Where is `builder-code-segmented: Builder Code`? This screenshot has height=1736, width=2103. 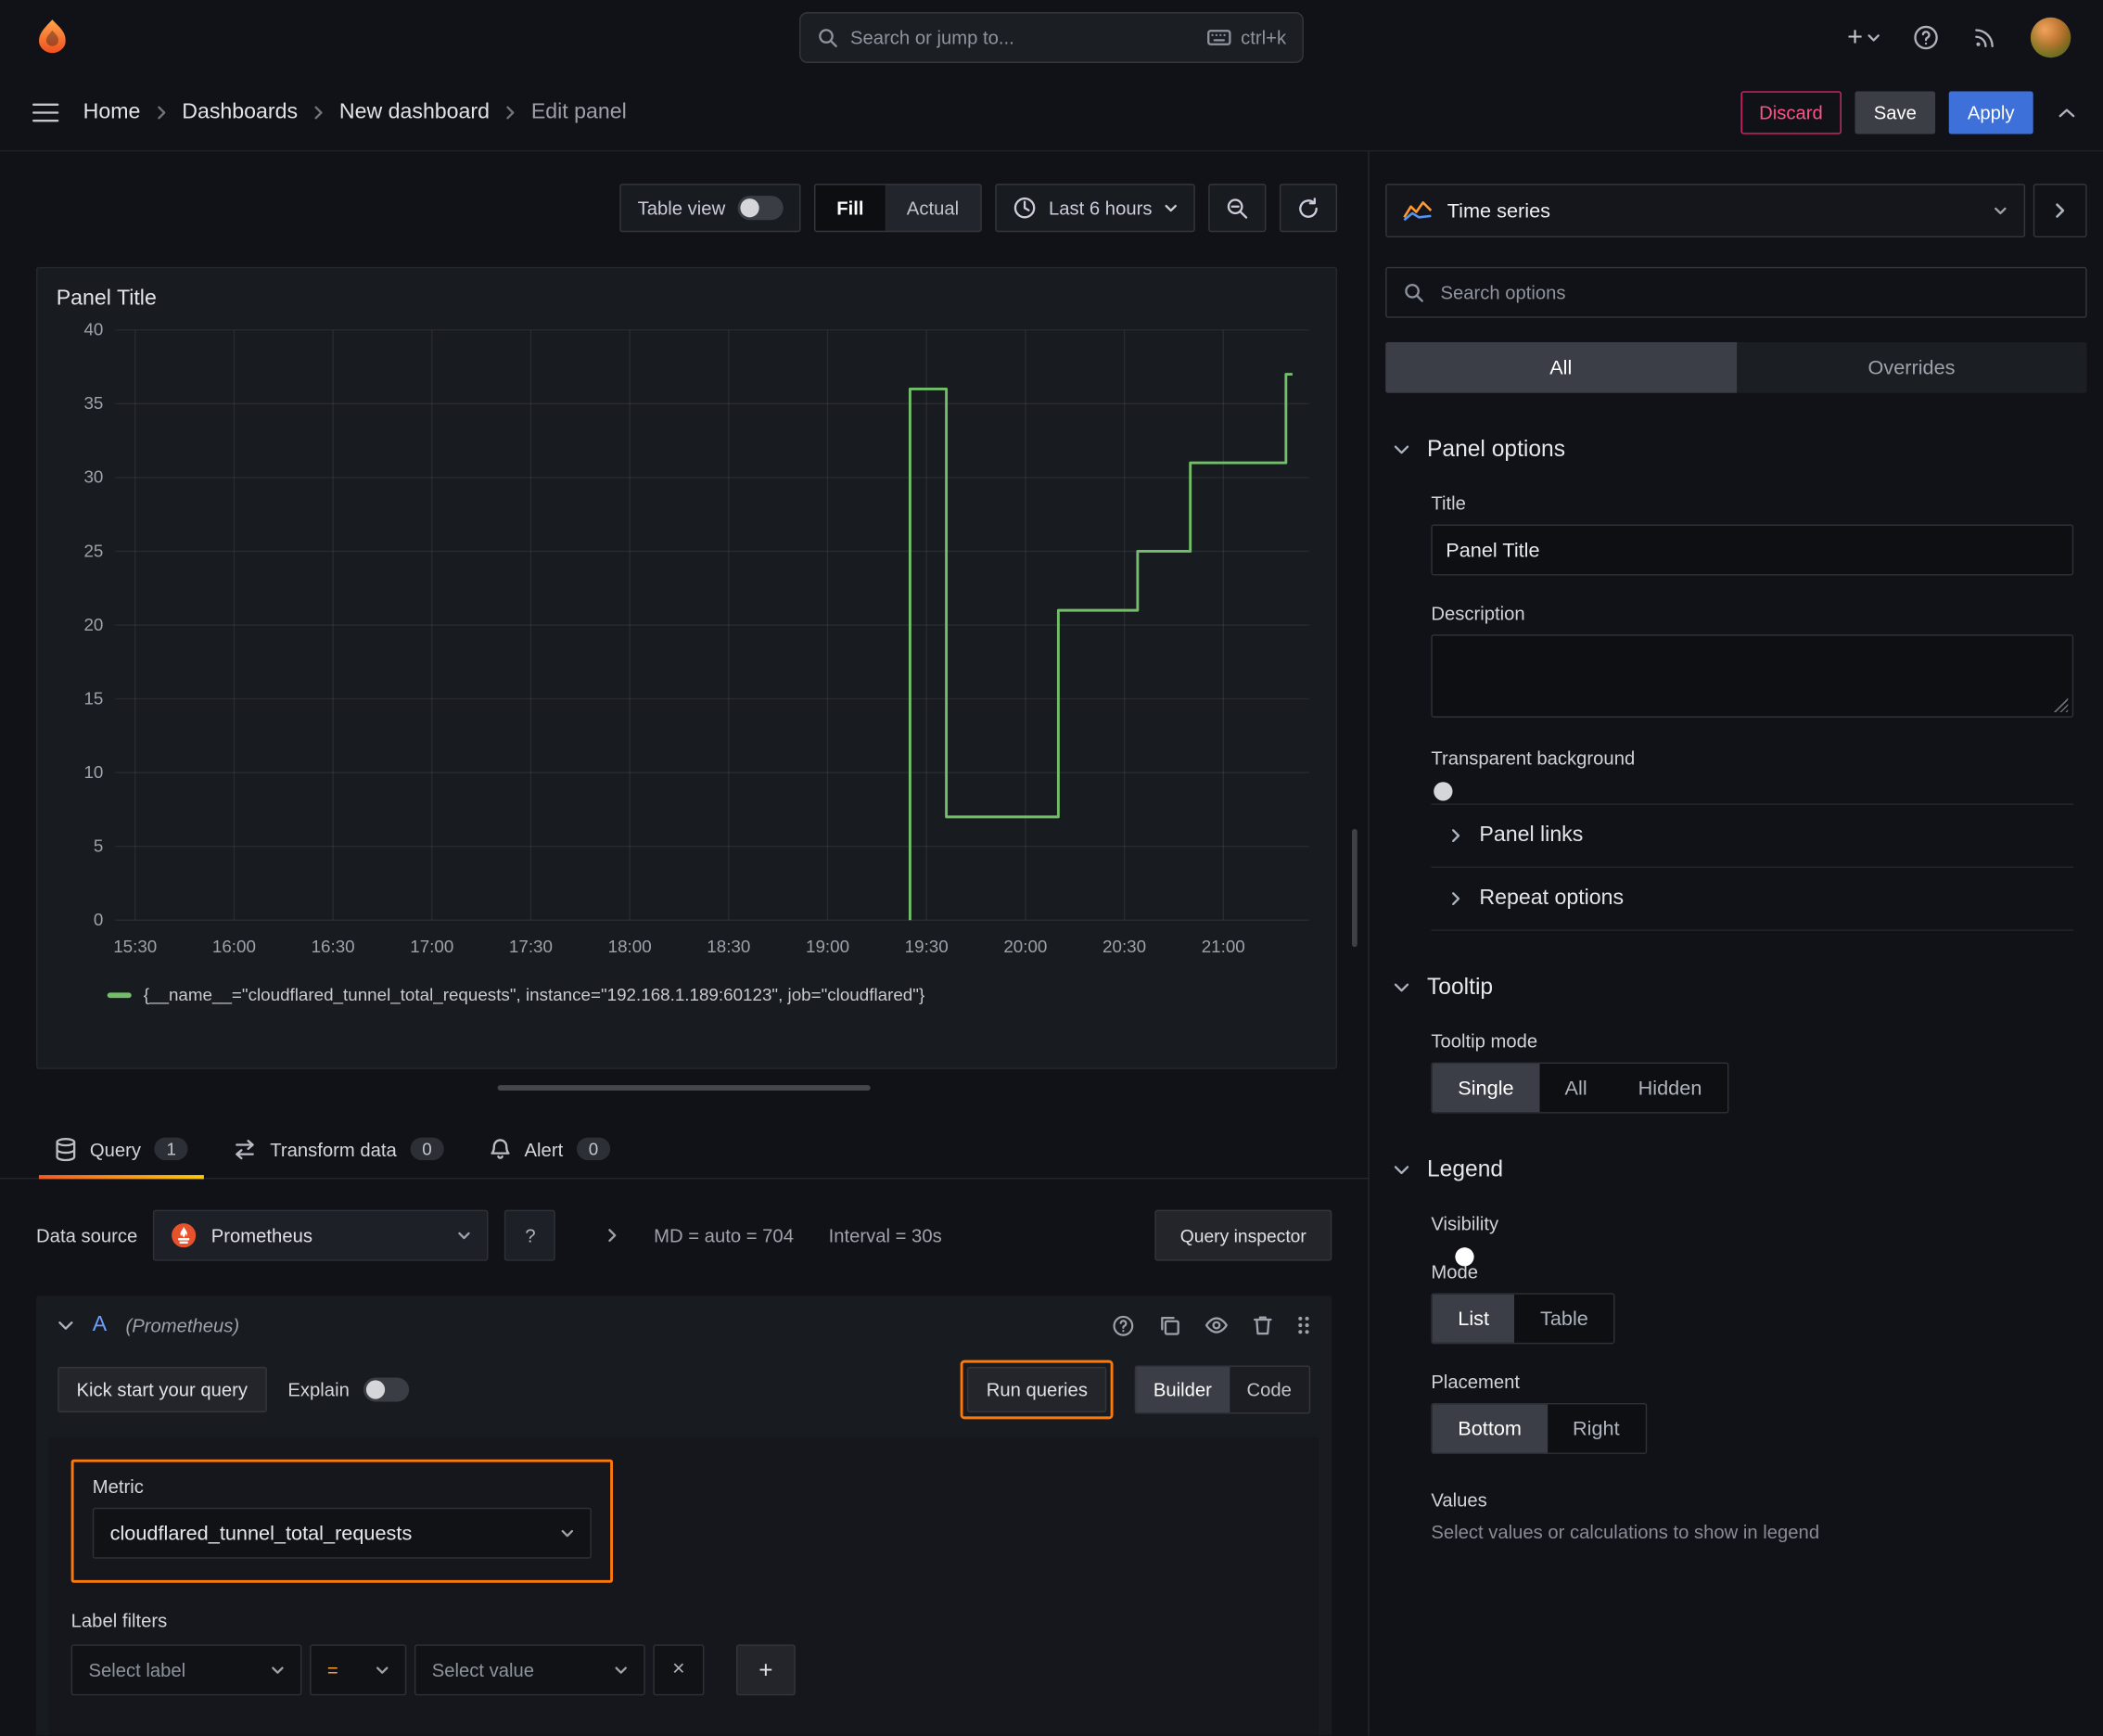 builder-code-segmented: Builder Code is located at coordinates (1222, 1389).